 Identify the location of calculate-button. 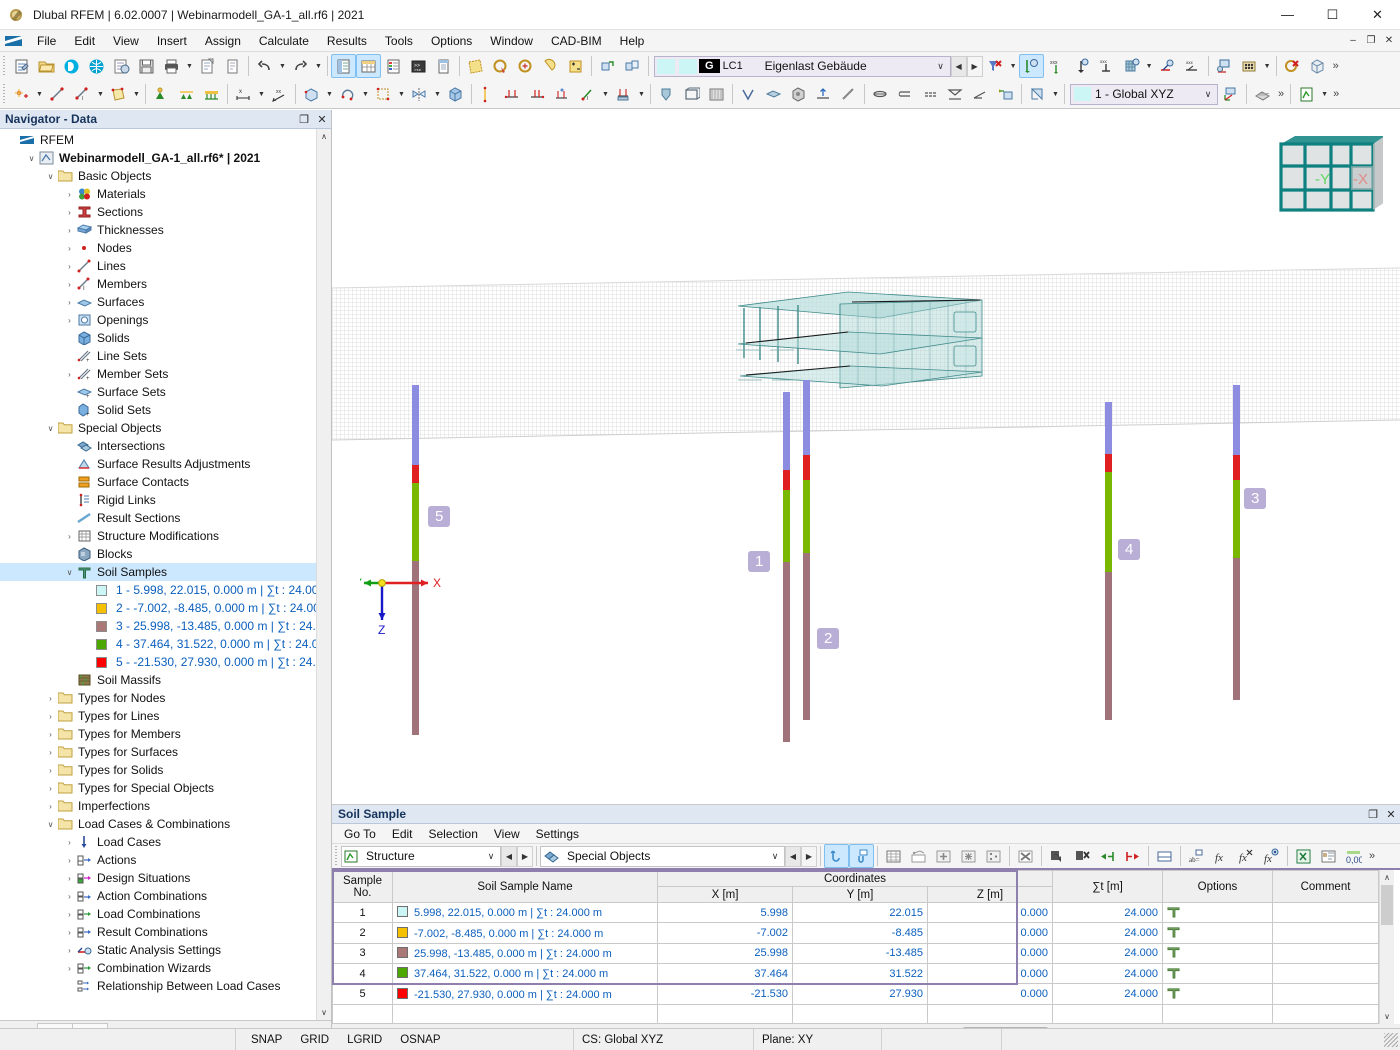
(1249, 66).